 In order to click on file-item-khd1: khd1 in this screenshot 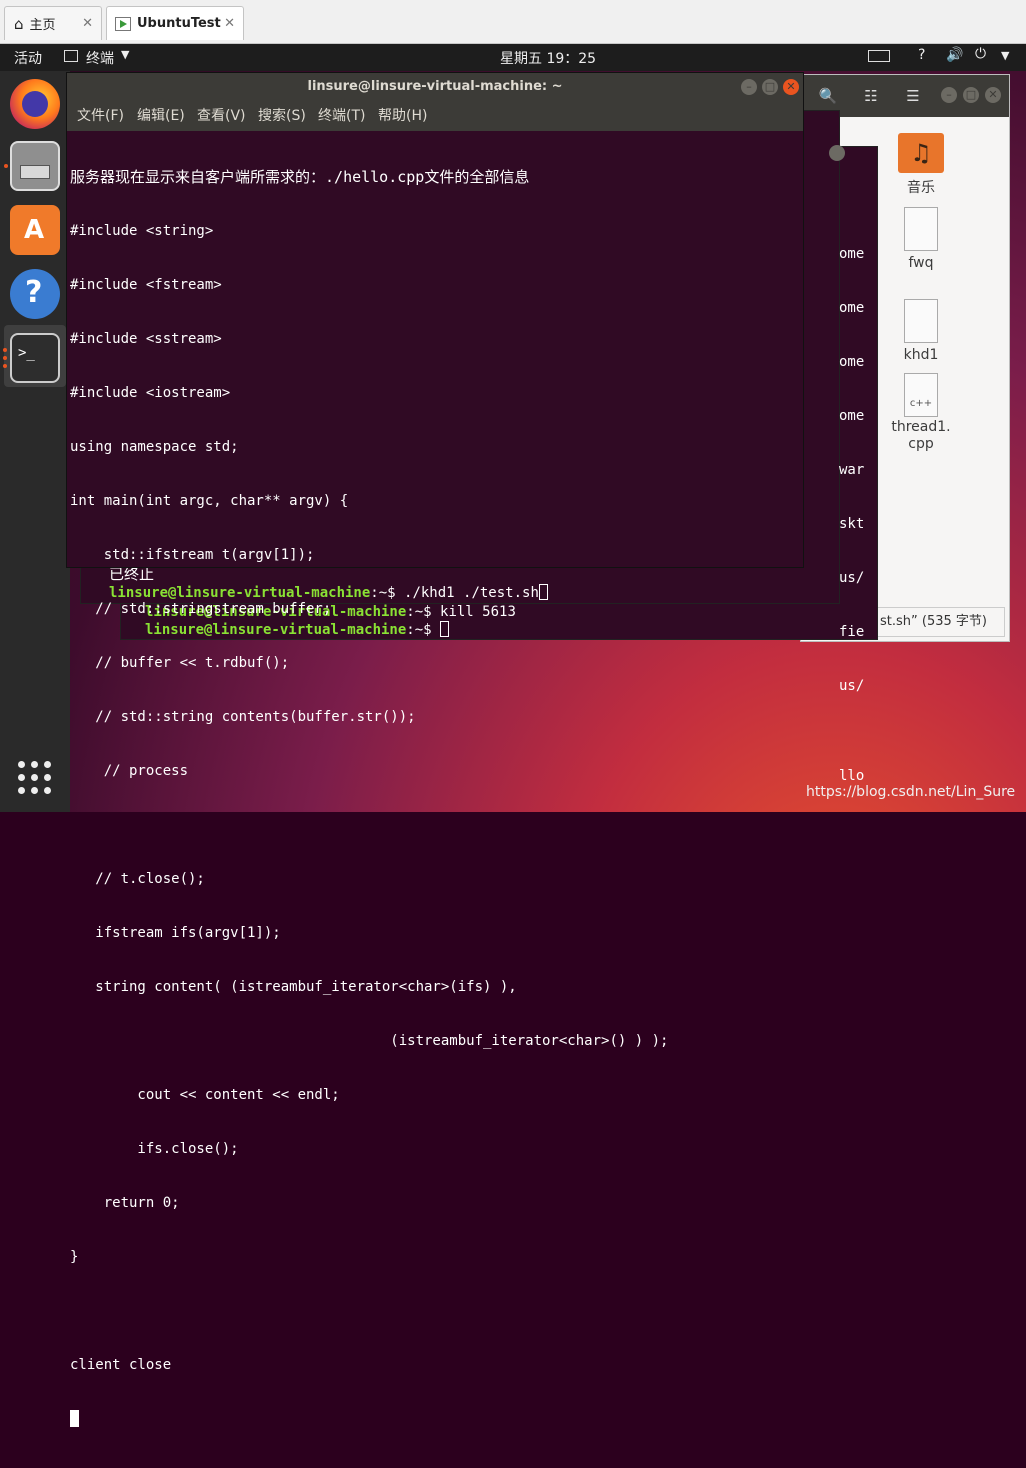, I will do `click(921, 331)`.